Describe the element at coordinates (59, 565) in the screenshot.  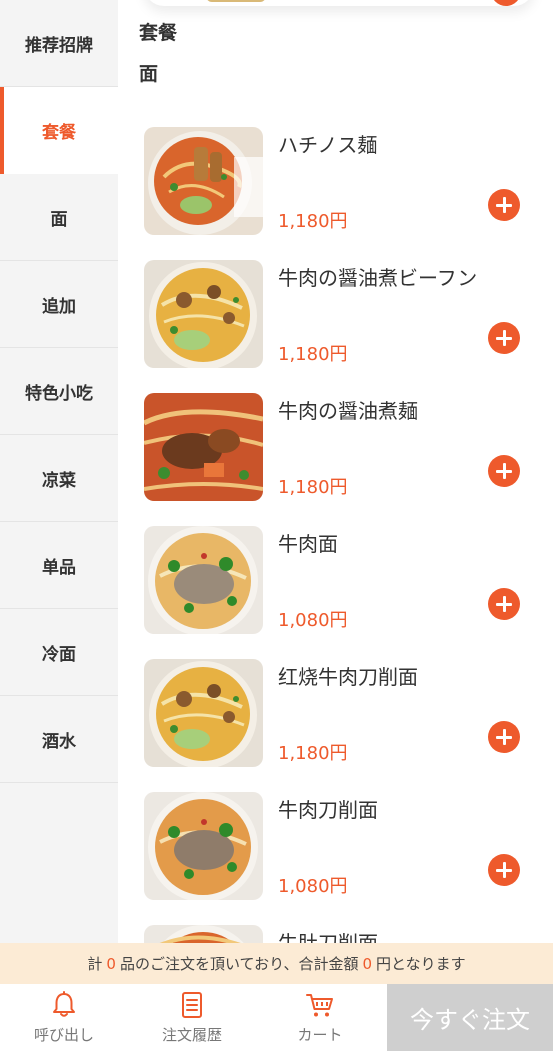
I see `sidebar-item-single-items: 单品` at that location.